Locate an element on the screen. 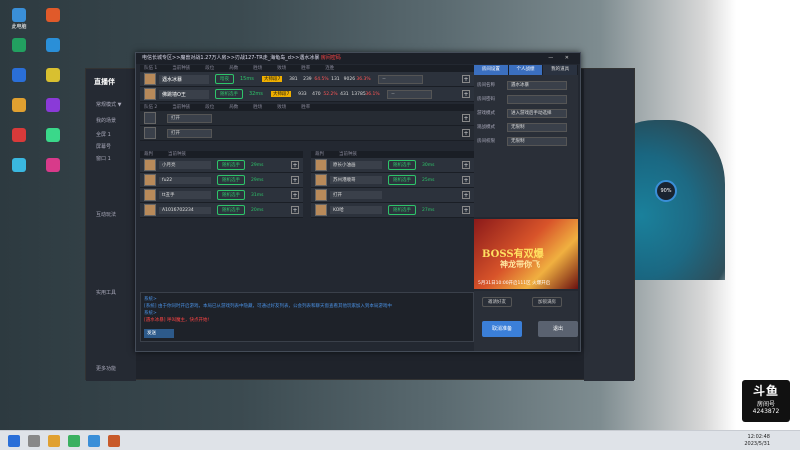  douyu-room-label: 房间号 is located at coordinates (765, 404).